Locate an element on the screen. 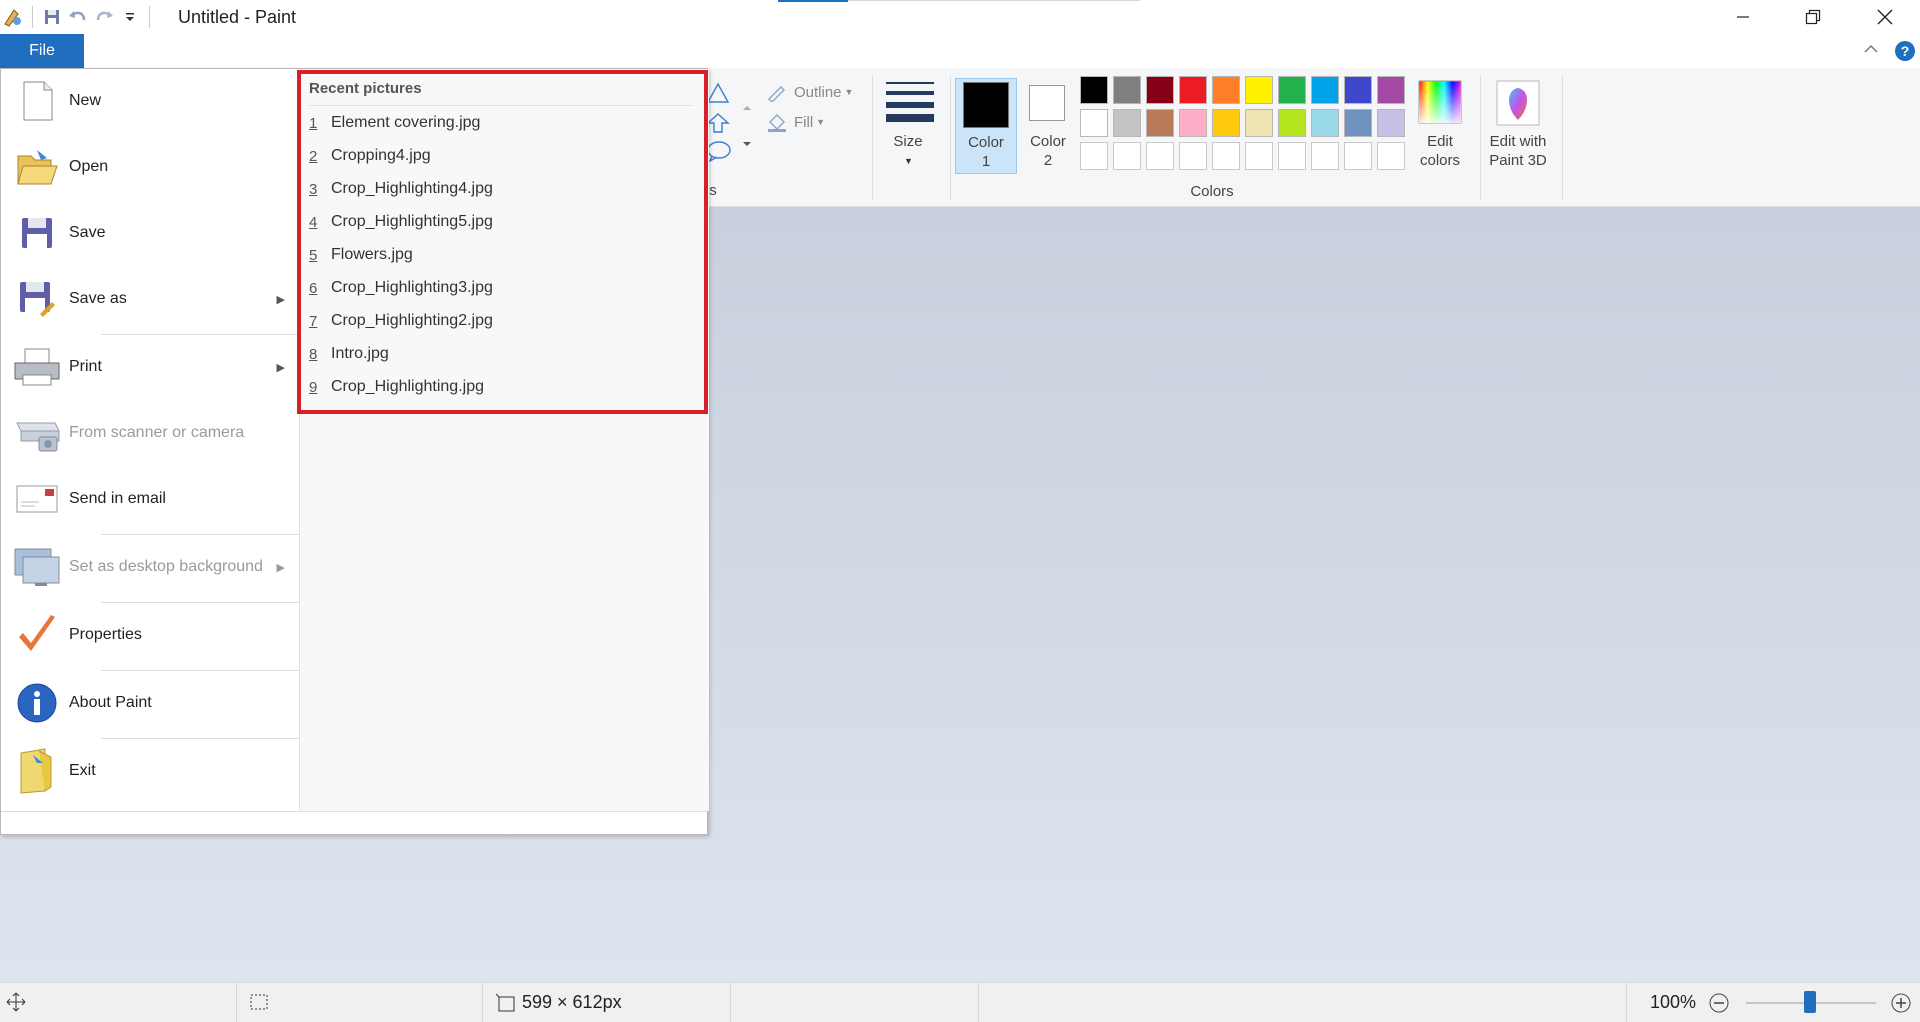 The height and width of the screenshot is (1022, 1920). undo-icon is located at coordinates (78, 17).